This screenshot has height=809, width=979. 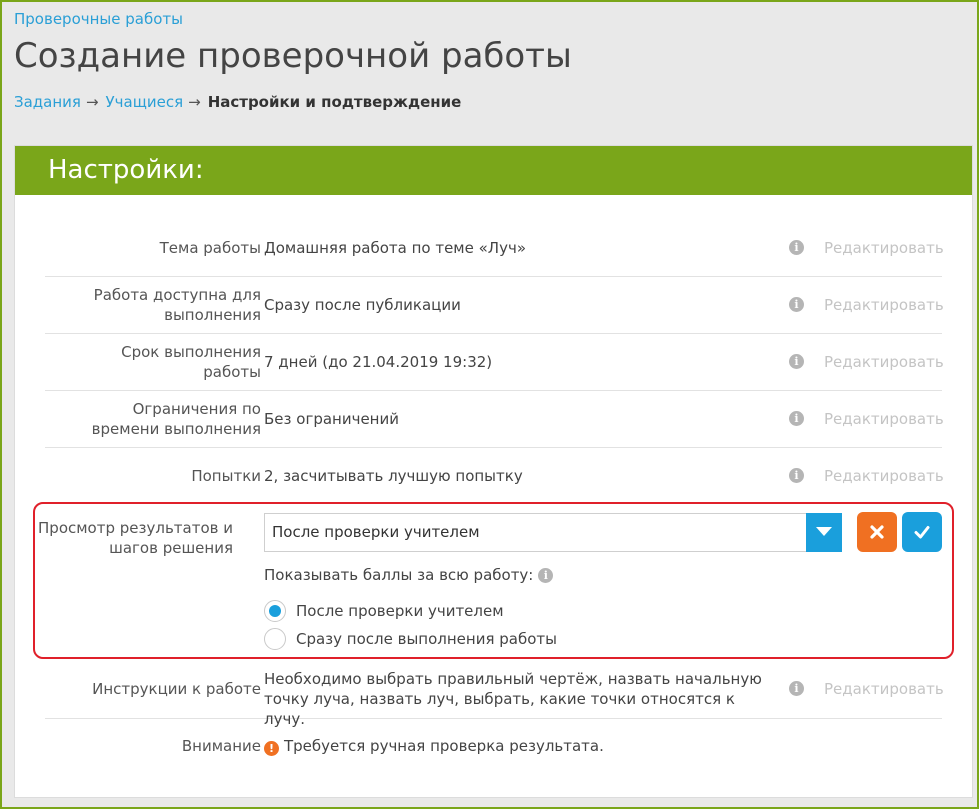 I want to click on row-label: Инструкции к работе, so click(x=176, y=689).